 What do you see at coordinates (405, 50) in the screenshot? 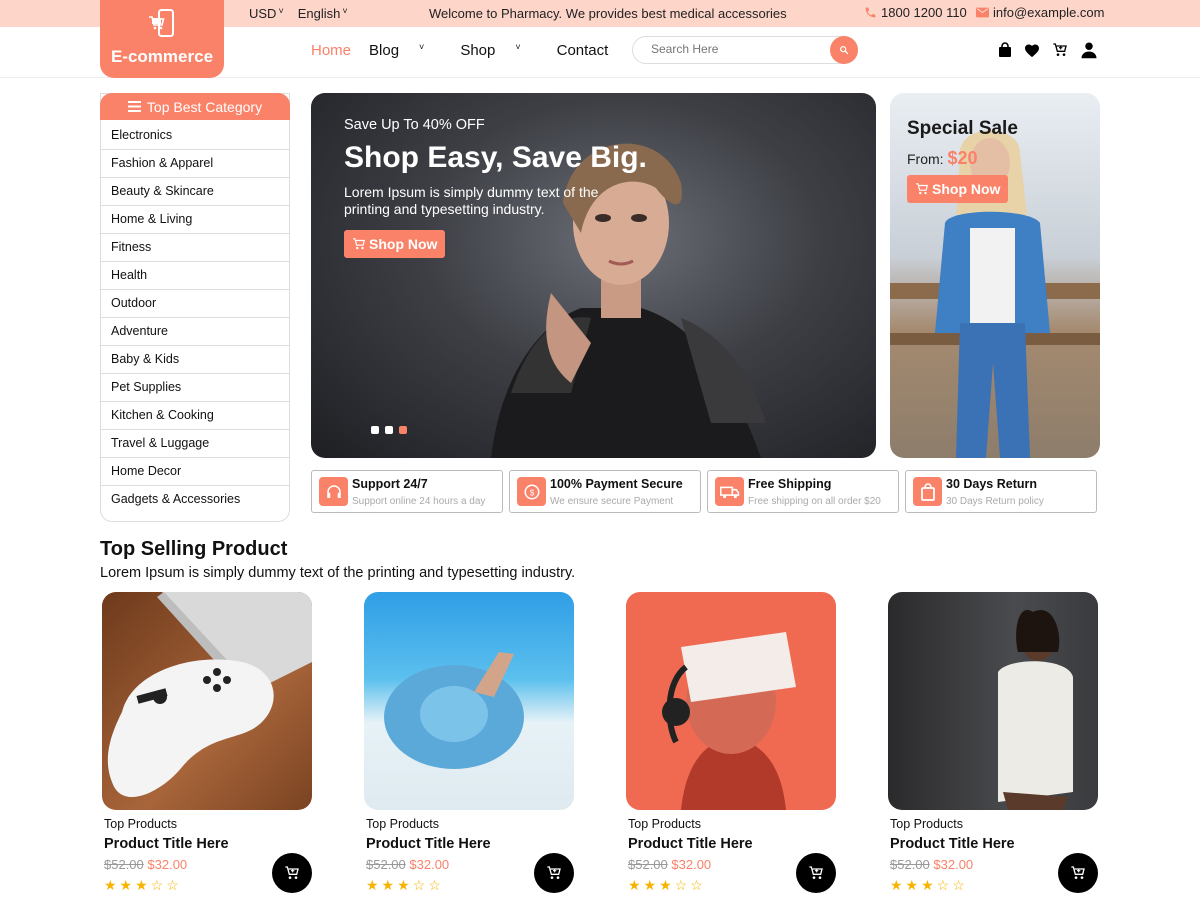
I see `nav-blog: Blog ˅` at bounding box center [405, 50].